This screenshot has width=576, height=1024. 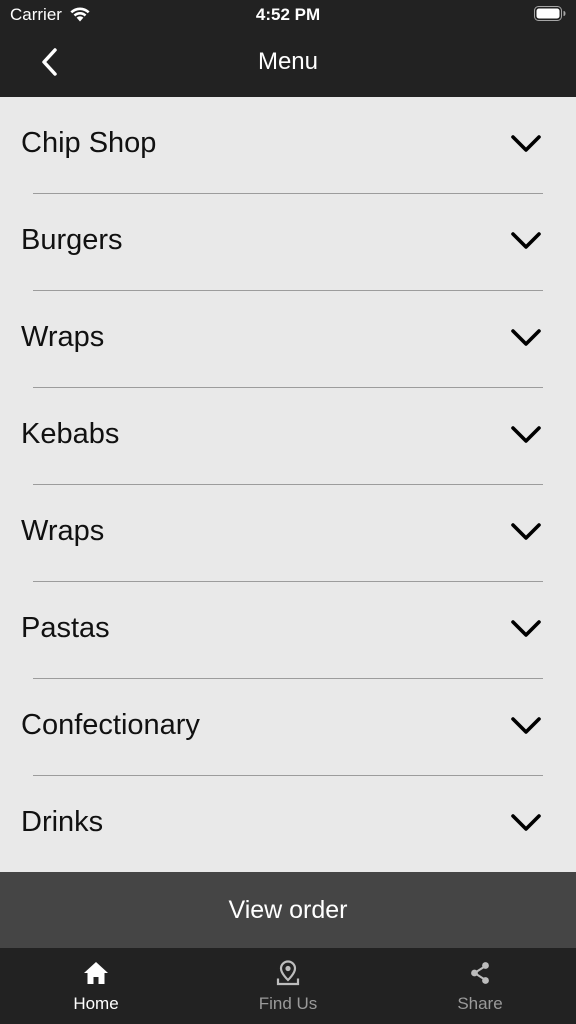 I want to click on category-label: Pastas, so click(x=65, y=628).